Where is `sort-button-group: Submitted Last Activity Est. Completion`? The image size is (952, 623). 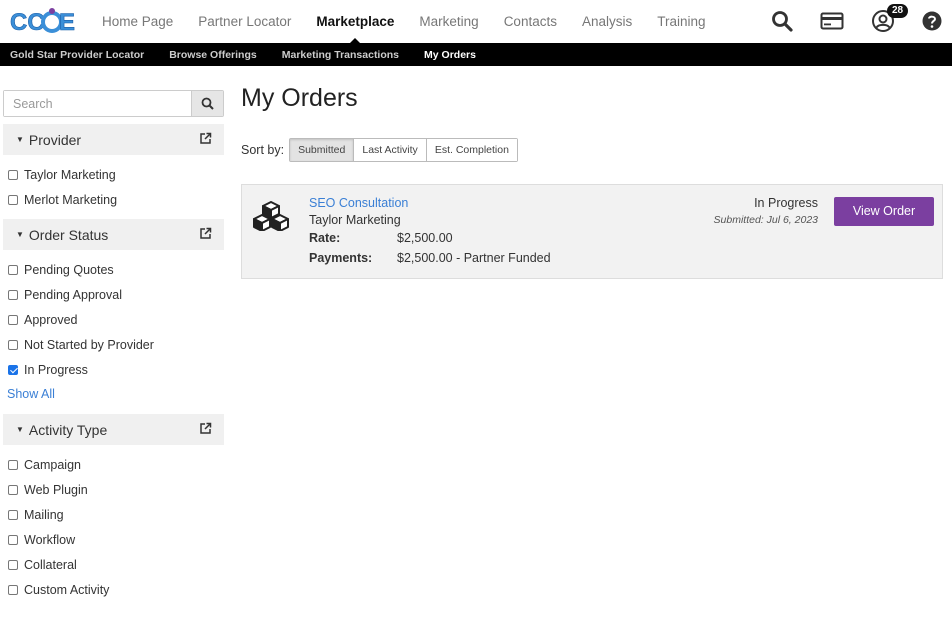 sort-button-group: Submitted Last Activity Est. Completion is located at coordinates (403, 150).